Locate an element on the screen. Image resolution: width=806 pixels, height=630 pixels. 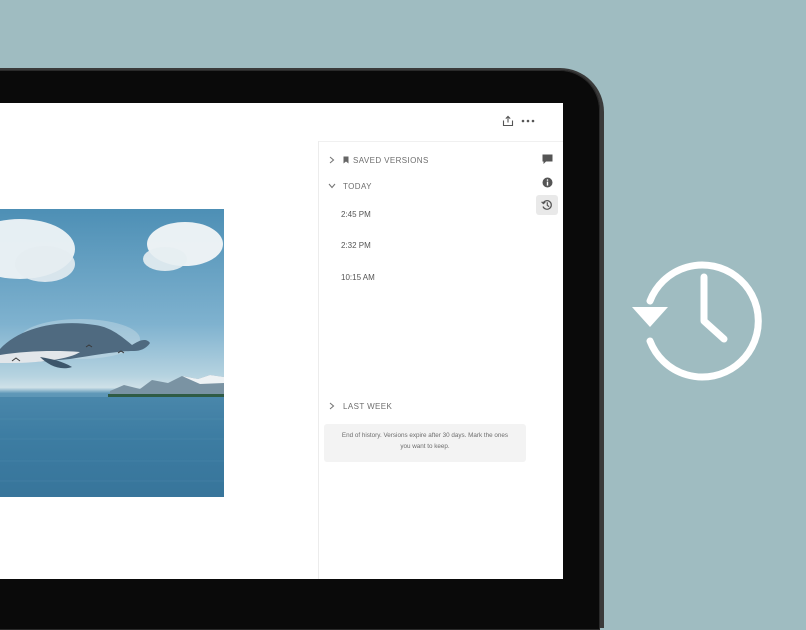
version-history-button is located at coordinates (547, 205).